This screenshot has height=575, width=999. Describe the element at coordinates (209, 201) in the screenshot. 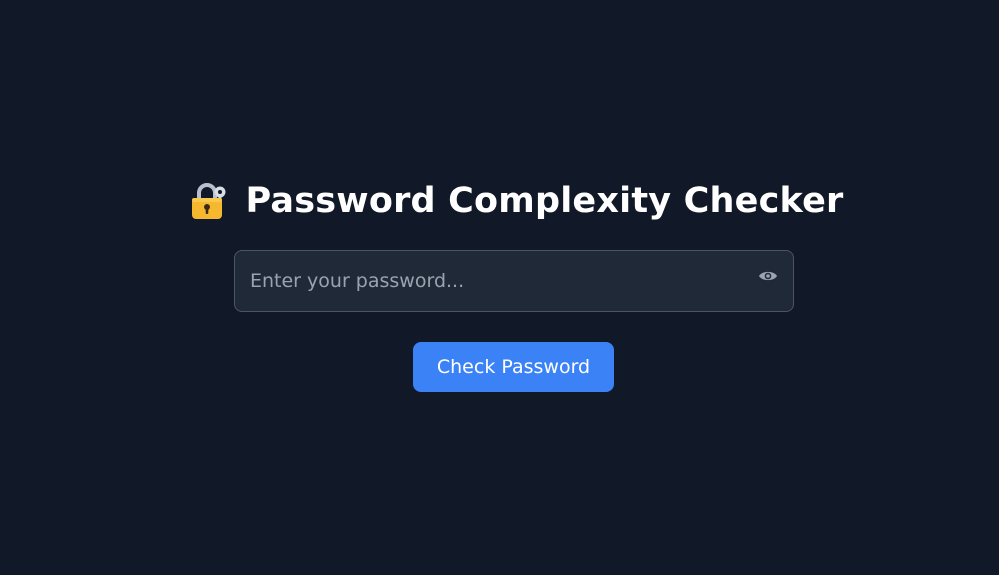

I see `lock-with-key-icon` at that location.